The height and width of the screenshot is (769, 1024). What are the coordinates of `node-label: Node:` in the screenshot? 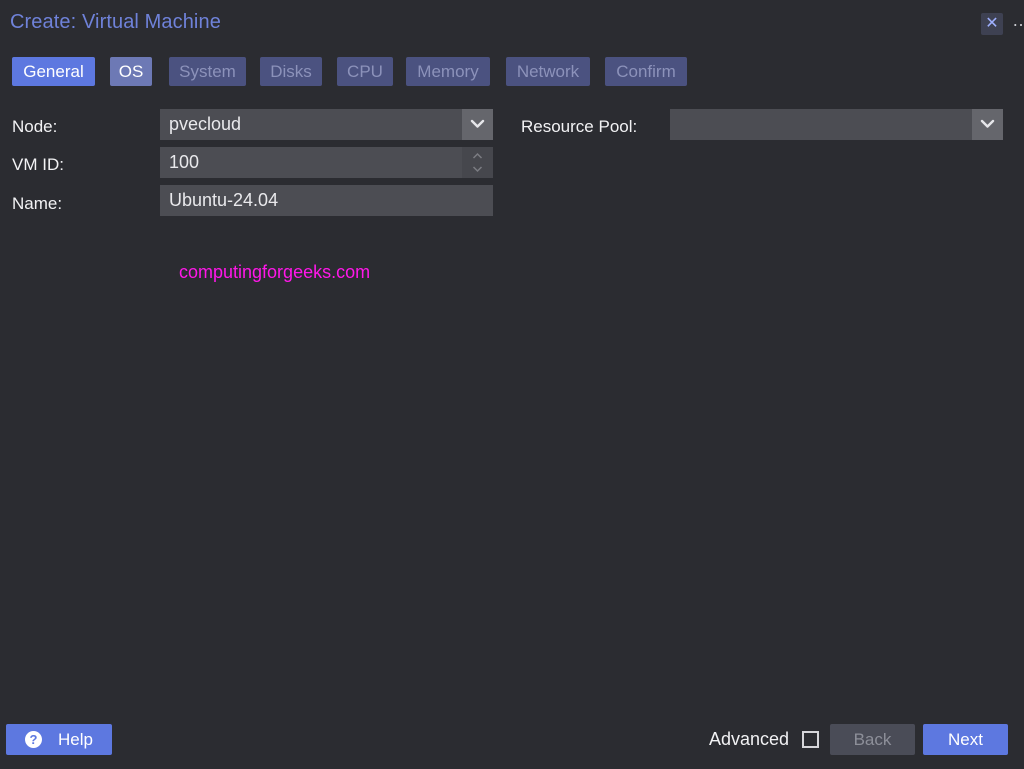 It's located at (35, 126).